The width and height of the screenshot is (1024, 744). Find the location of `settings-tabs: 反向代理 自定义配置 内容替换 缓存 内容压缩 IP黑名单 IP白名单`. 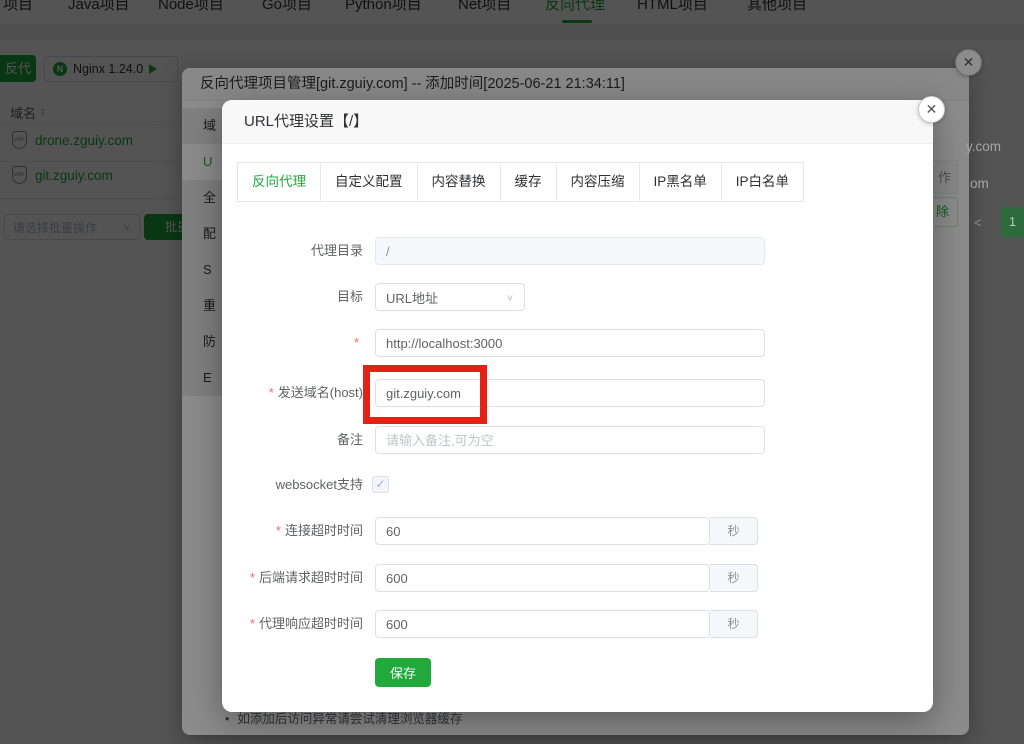

settings-tabs: 反向代理 自定义配置 内容替换 缓存 内容压缩 IP黑名单 IP白名单 is located at coordinates (521, 182).